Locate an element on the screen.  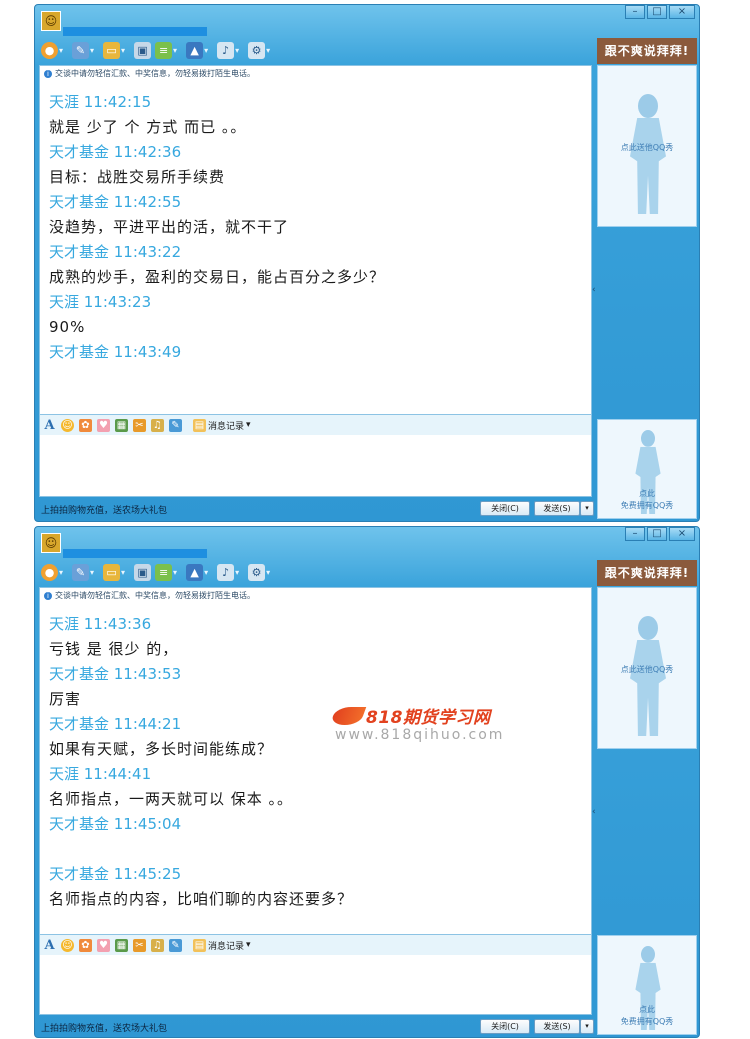
format-toolbar: A ☺ ✿ ♥ ▦ ✂ ♫ ✎ ▤ 消息记录 ▾ is located at coordinates (315, 425).